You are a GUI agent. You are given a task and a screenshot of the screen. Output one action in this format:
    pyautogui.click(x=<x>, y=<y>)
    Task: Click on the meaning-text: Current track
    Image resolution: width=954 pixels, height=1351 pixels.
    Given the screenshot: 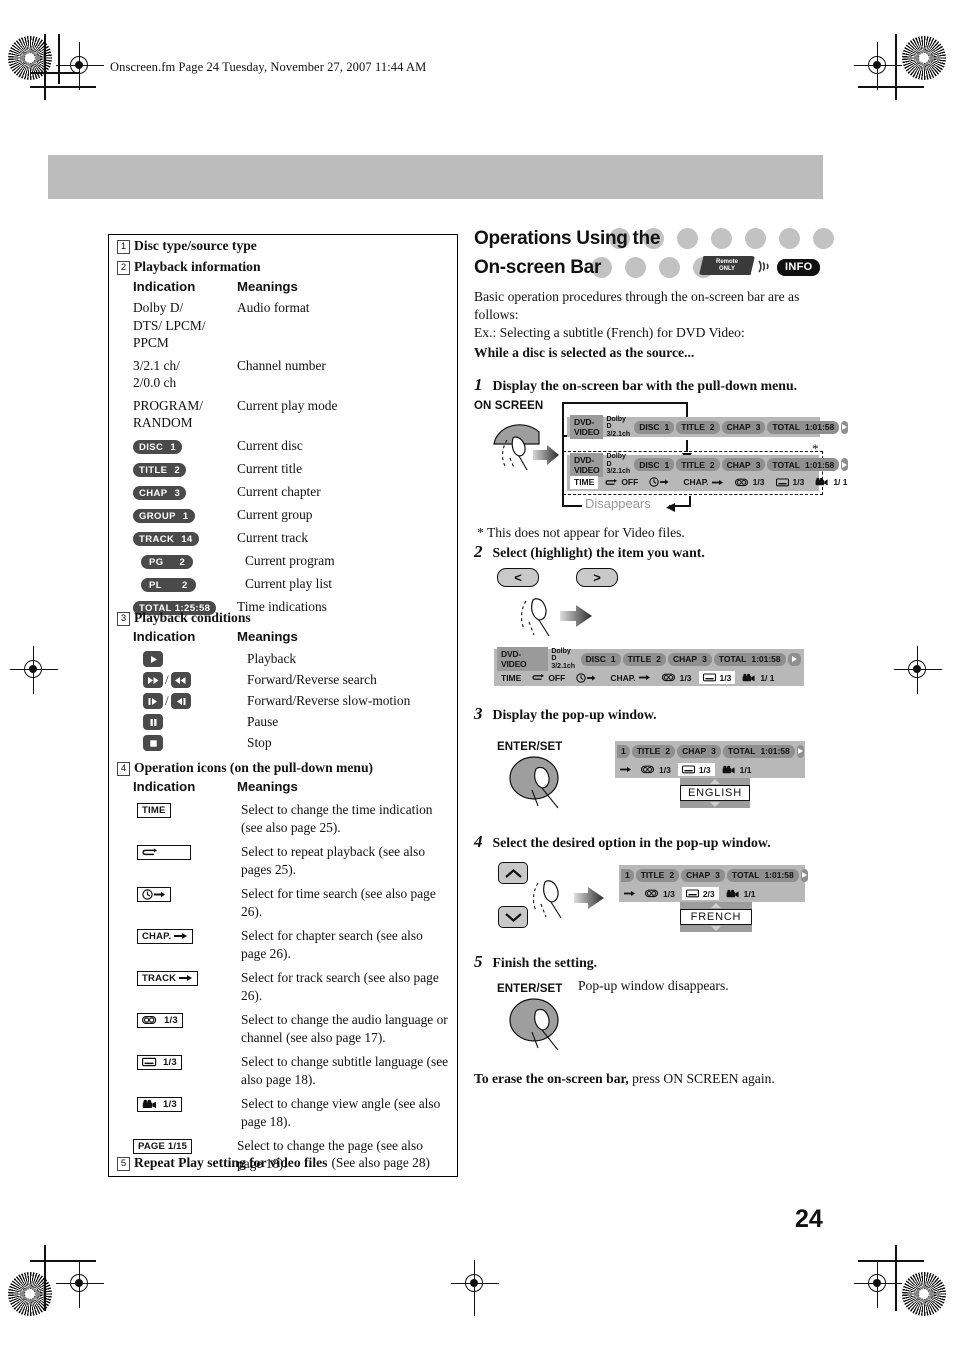 What is the action you would take?
    pyautogui.click(x=273, y=537)
    